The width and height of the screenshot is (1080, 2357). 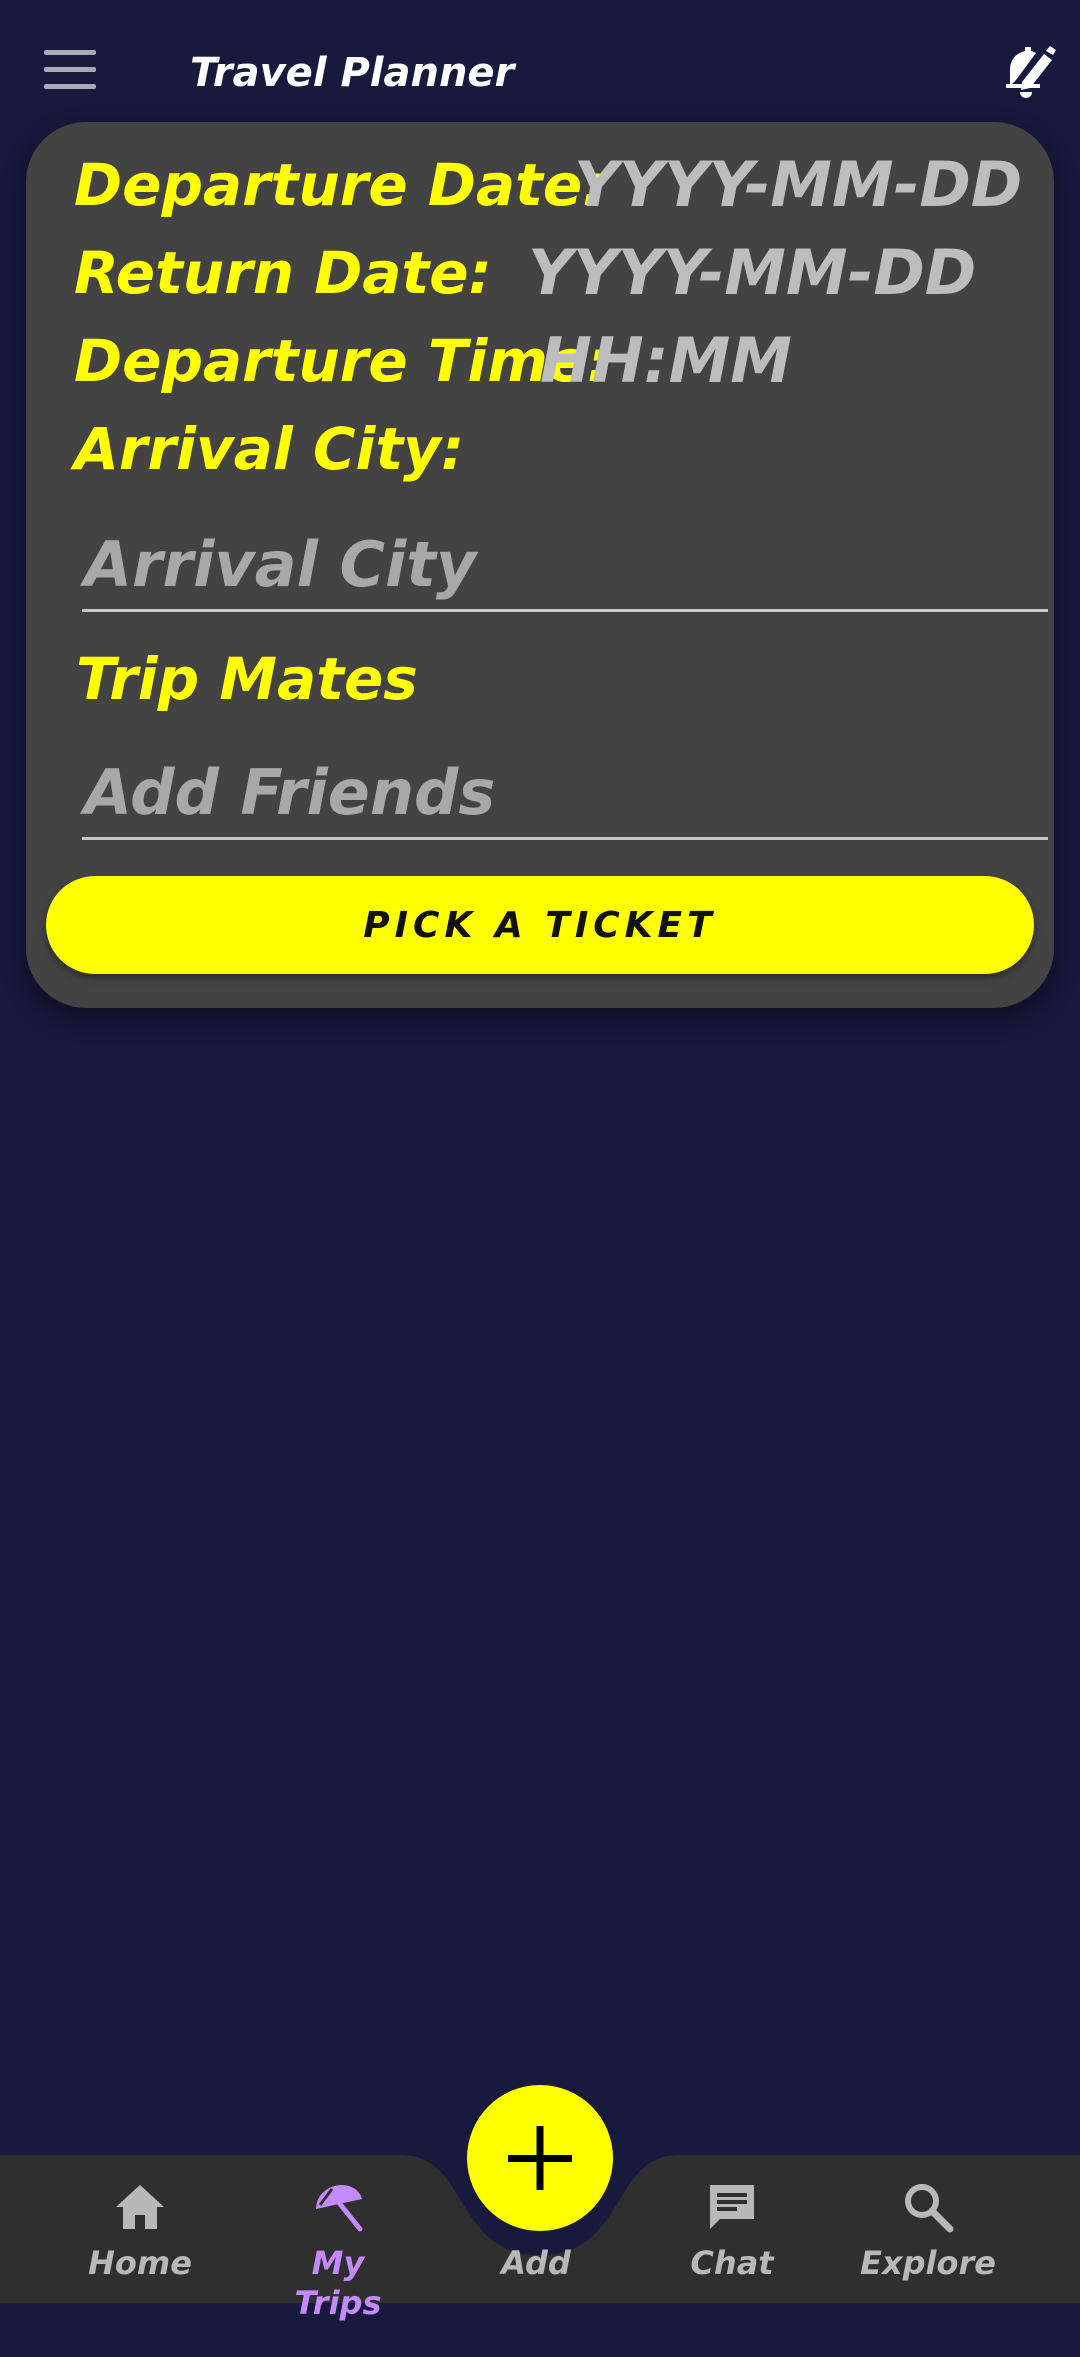 What do you see at coordinates (247, 679) in the screenshot?
I see `trip-mates-label: Trip Mates` at bounding box center [247, 679].